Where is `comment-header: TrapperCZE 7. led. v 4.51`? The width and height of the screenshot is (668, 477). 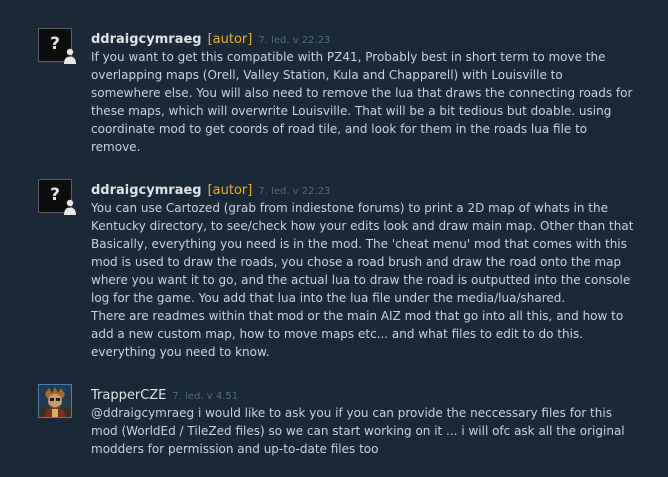
comment-header: TrapperCZE 7. led. v 4.51 is located at coordinates (165, 393).